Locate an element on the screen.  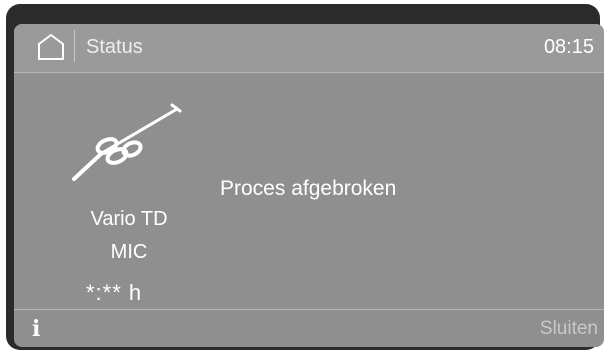
page-title: Status is located at coordinates (114, 47).